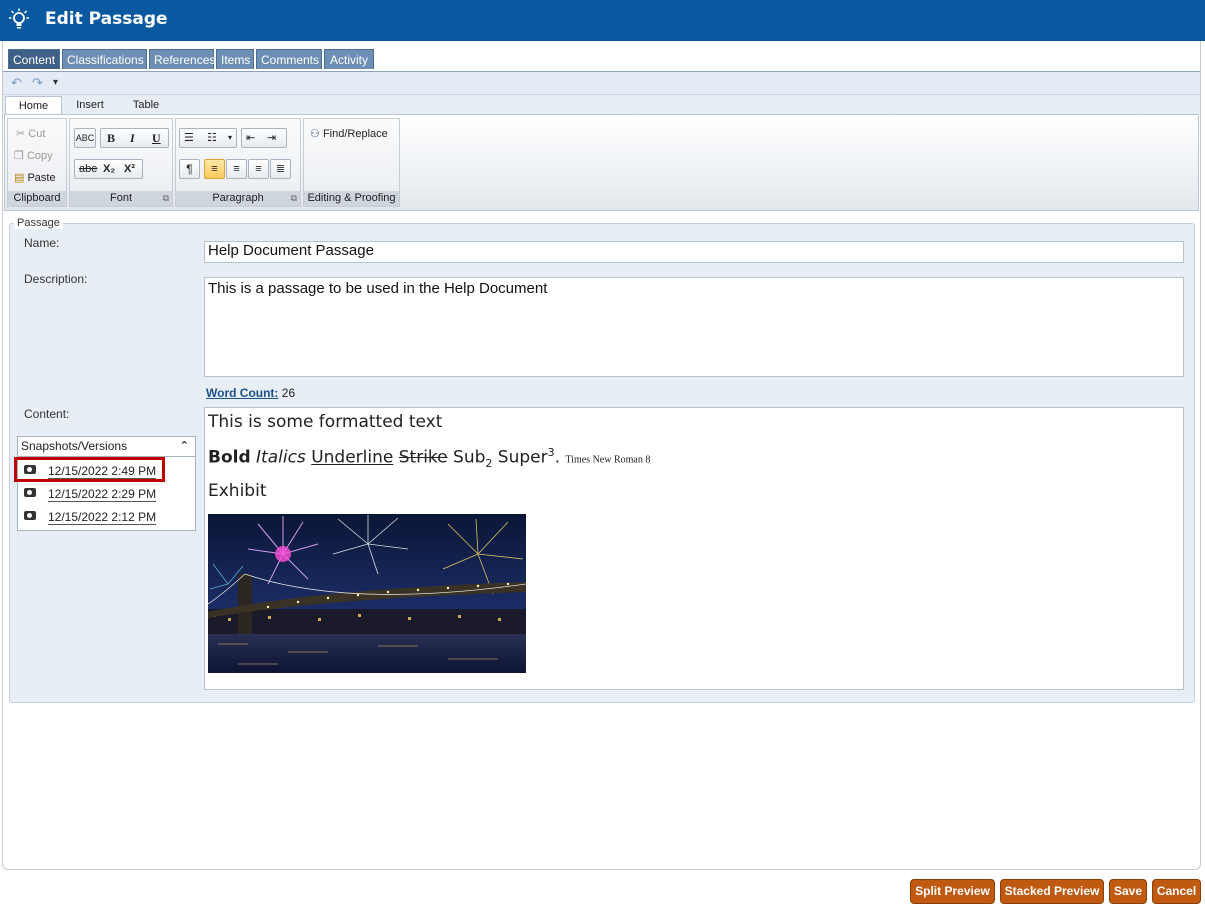 The image size is (1205, 908). Describe the element at coordinates (551, 452) in the screenshot. I see `superscript-text: 3` at that location.